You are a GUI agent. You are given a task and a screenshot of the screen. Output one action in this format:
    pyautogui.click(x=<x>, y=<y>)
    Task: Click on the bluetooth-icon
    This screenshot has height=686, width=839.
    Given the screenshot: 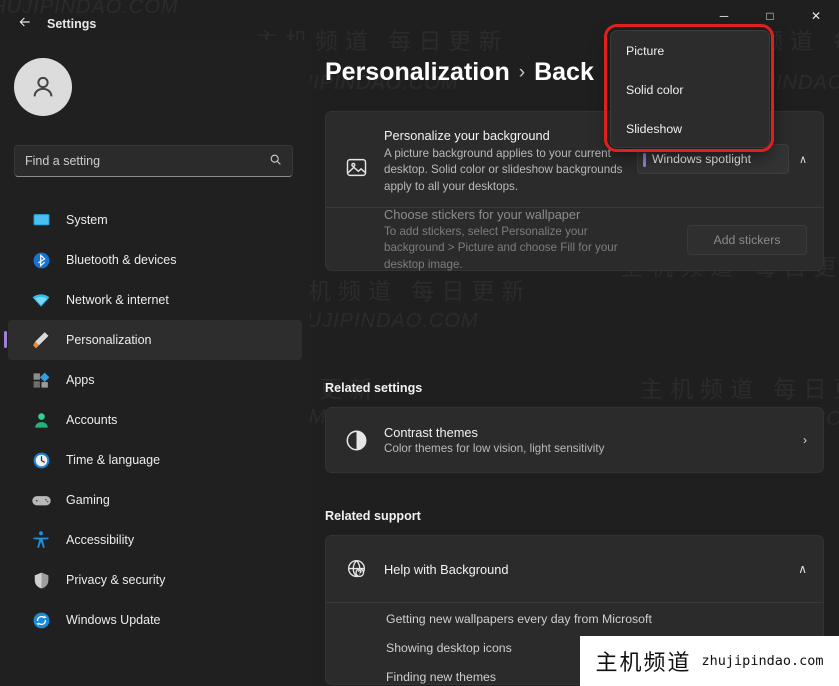 What is the action you would take?
    pyautogui.click(x=41, y=260)
    